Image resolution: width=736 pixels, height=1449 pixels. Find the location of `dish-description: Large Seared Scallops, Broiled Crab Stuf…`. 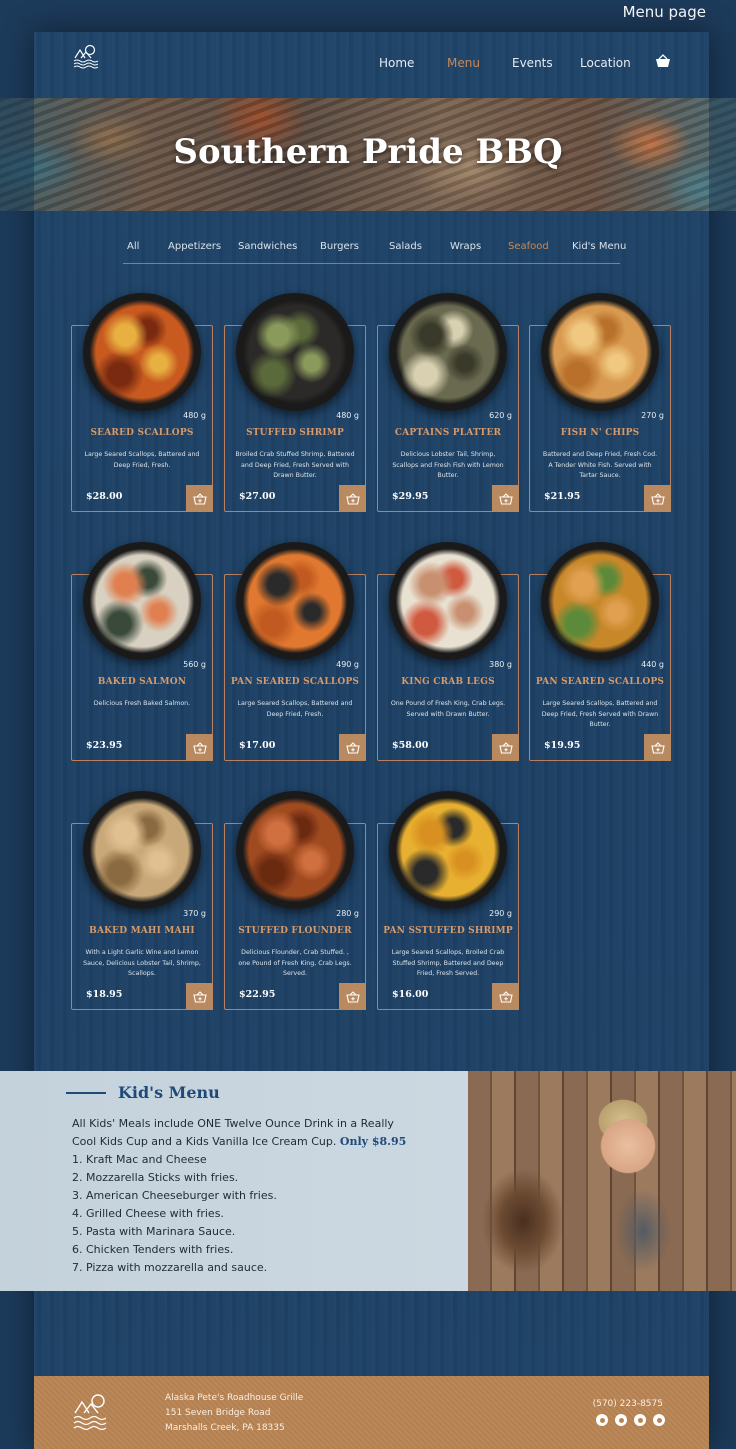

dish-description: Large Seared Scallops, Broiled Crab Stuf… is located at coordinates (448, 963).